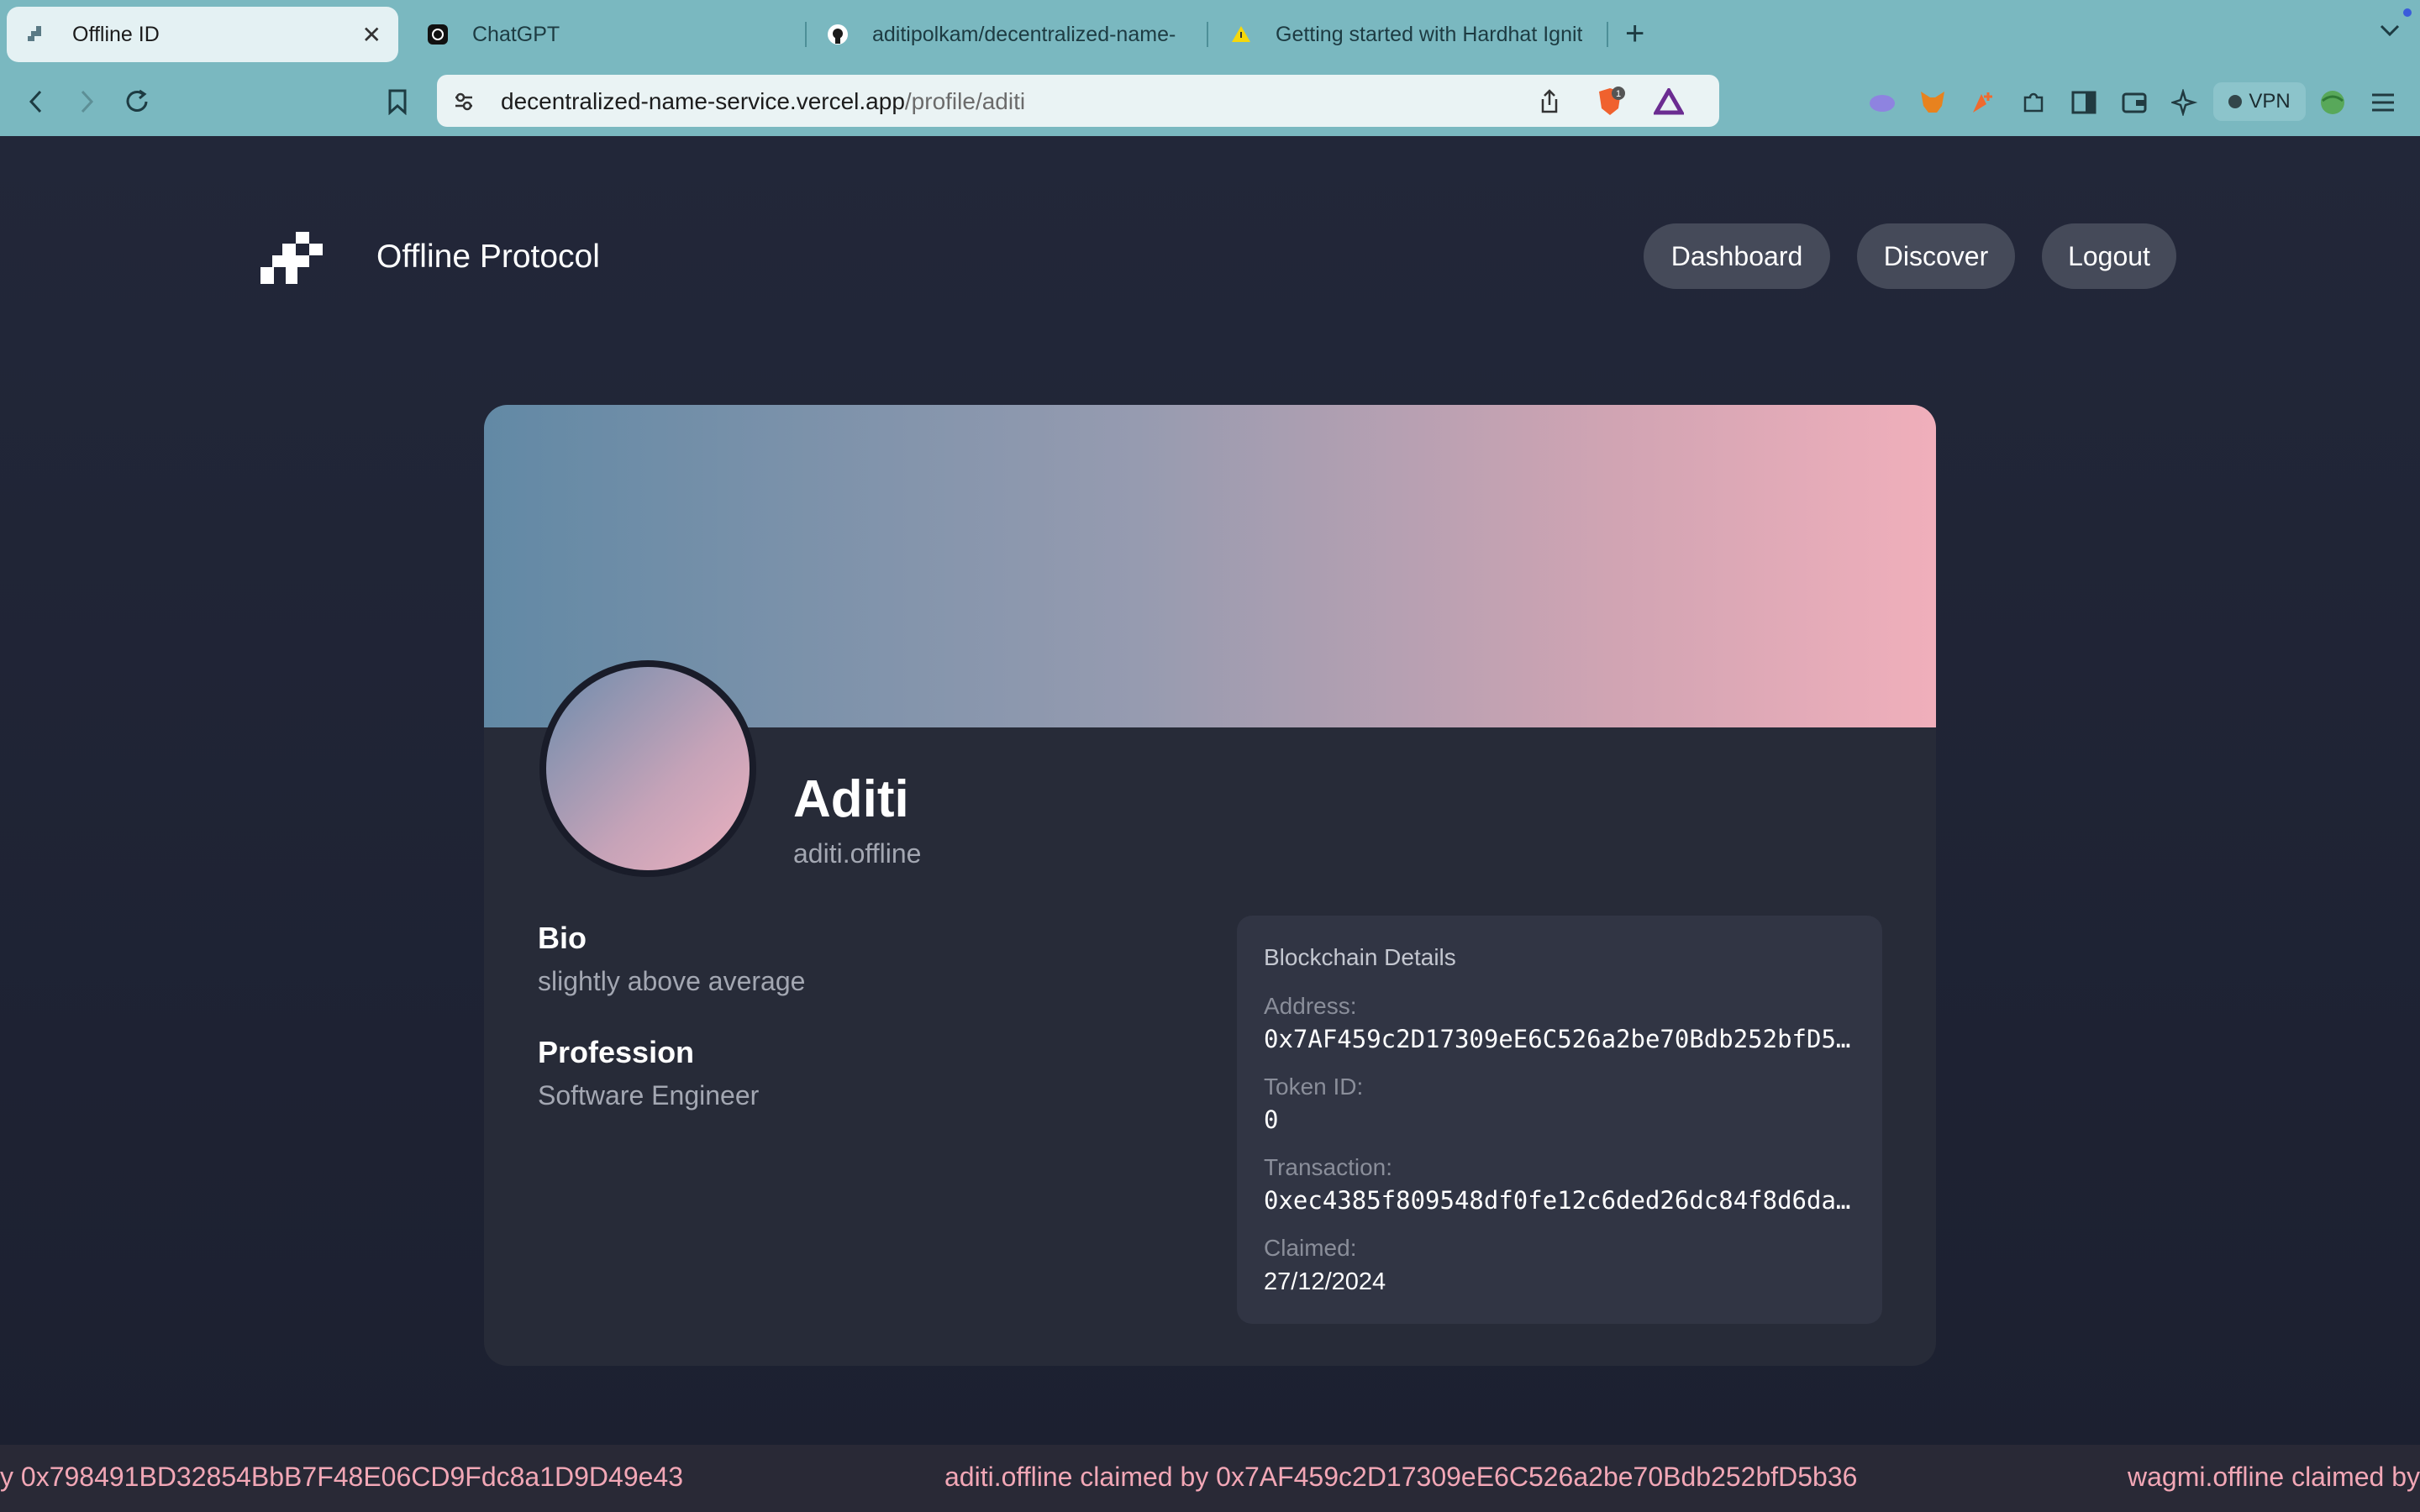 This screenshot has height=1512, width=2420. What do you see at coordinates (1325, 1281) in the screenshot?
I see `claimed-value: 27/12/2024` at bounding box center [1325, 1281].